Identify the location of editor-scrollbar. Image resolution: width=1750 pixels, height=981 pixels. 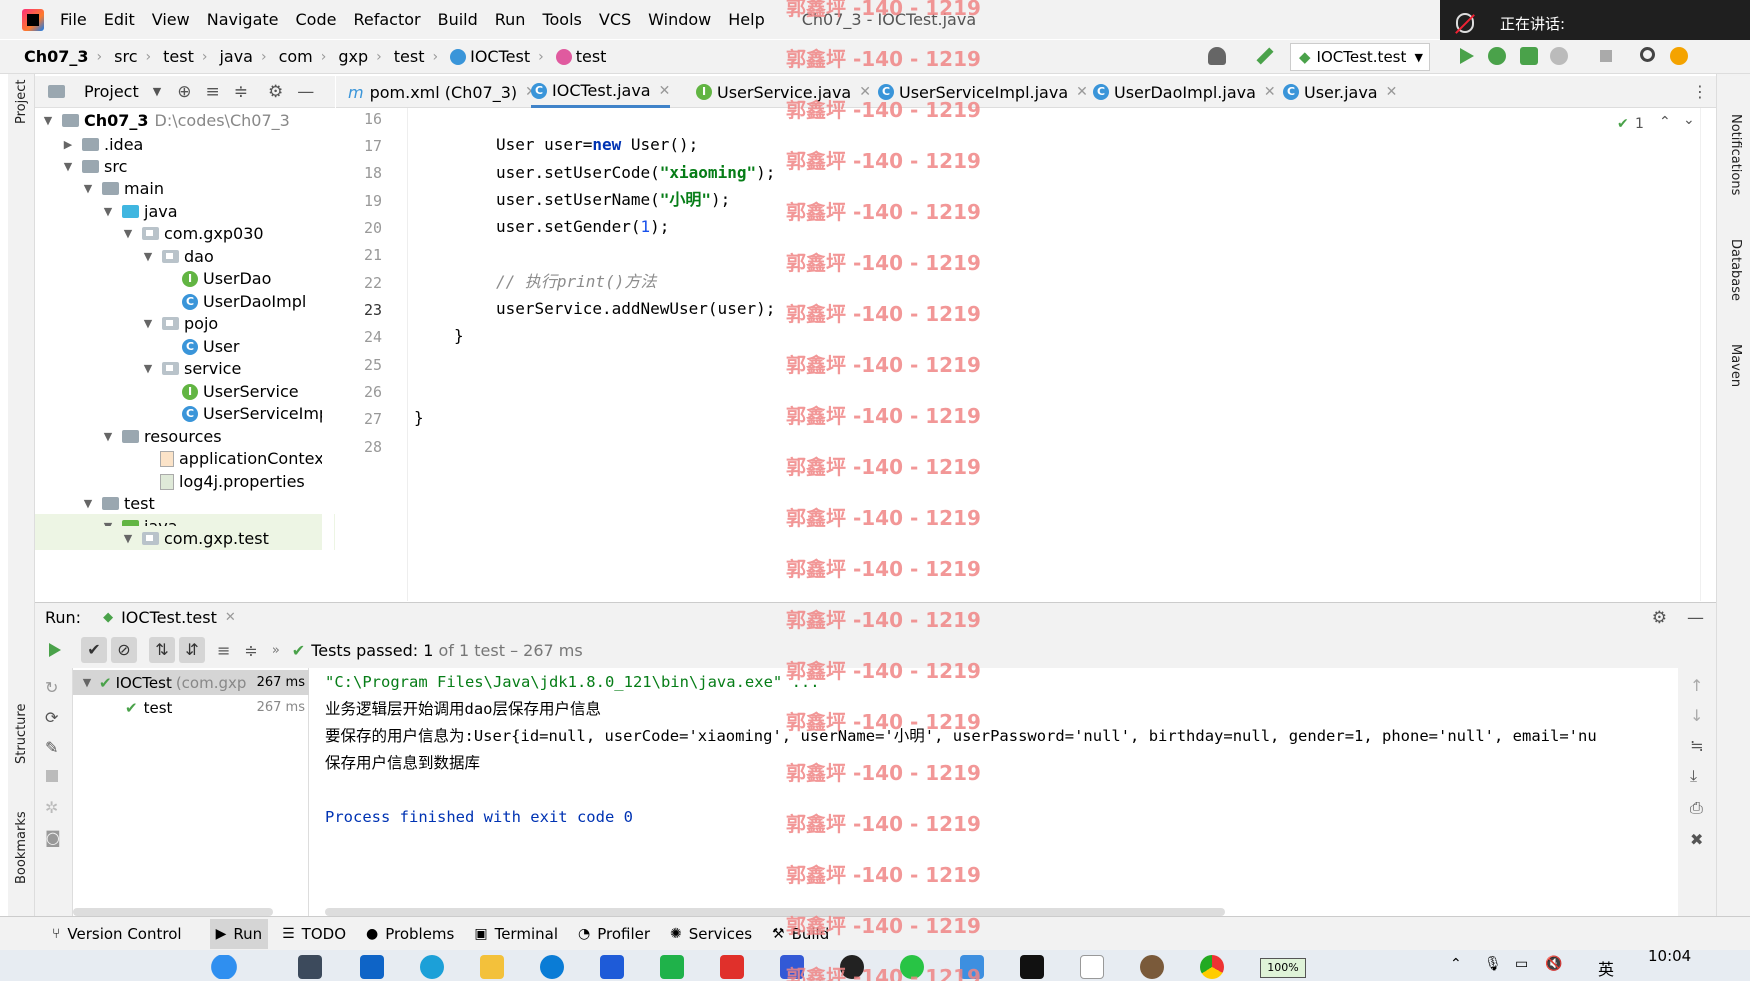
(1708, 354).